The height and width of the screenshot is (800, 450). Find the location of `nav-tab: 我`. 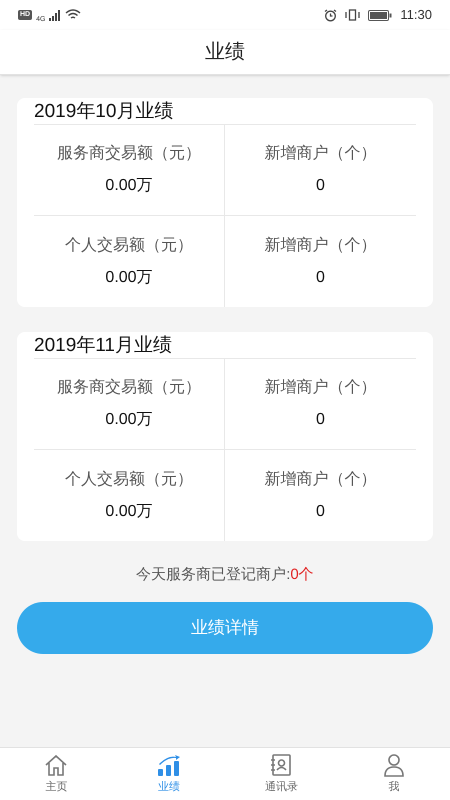

nav-tab: 我 is located at coordinates (394, 774).